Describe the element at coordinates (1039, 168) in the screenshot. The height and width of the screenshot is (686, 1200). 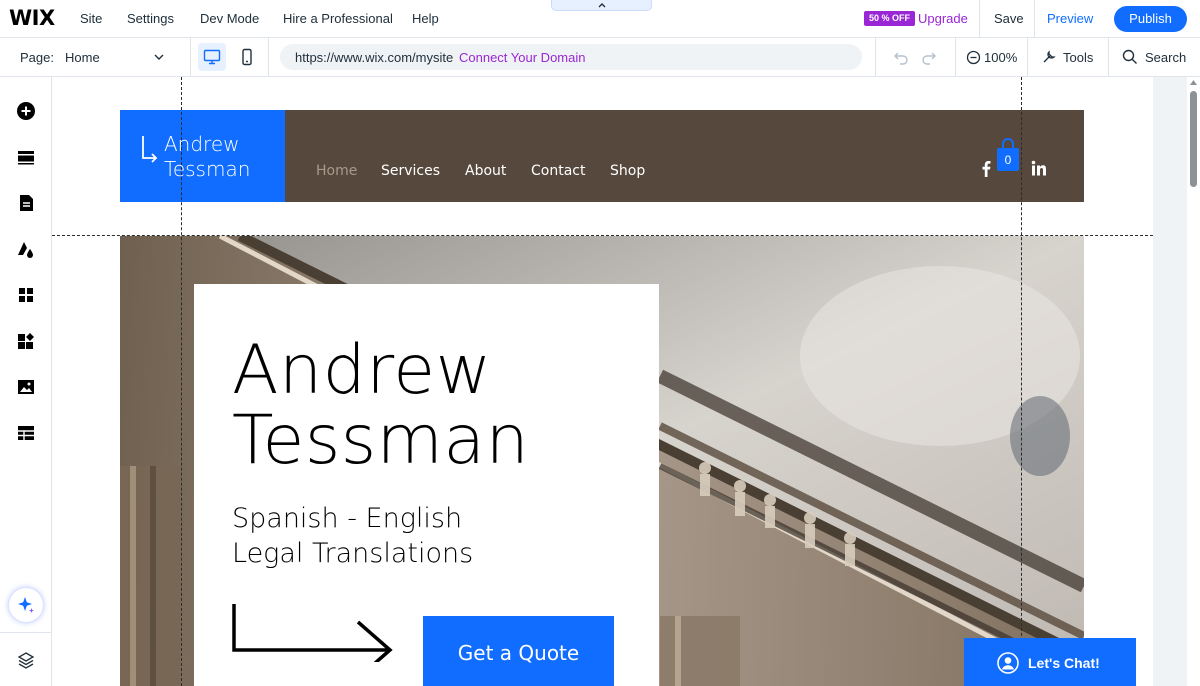
I see `linkedin-icon` at that location.